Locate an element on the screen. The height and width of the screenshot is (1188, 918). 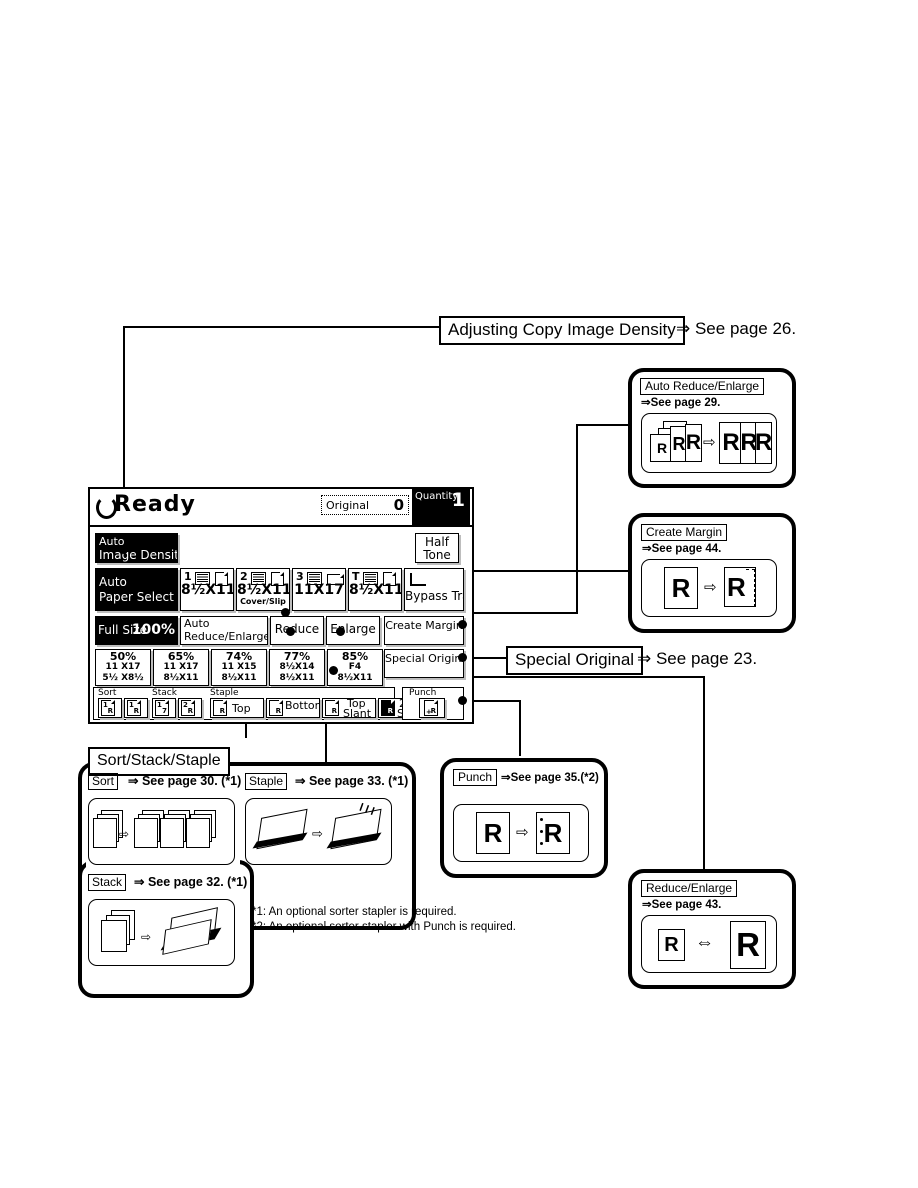
page-small-5: R is located at coordinates (693, 443).